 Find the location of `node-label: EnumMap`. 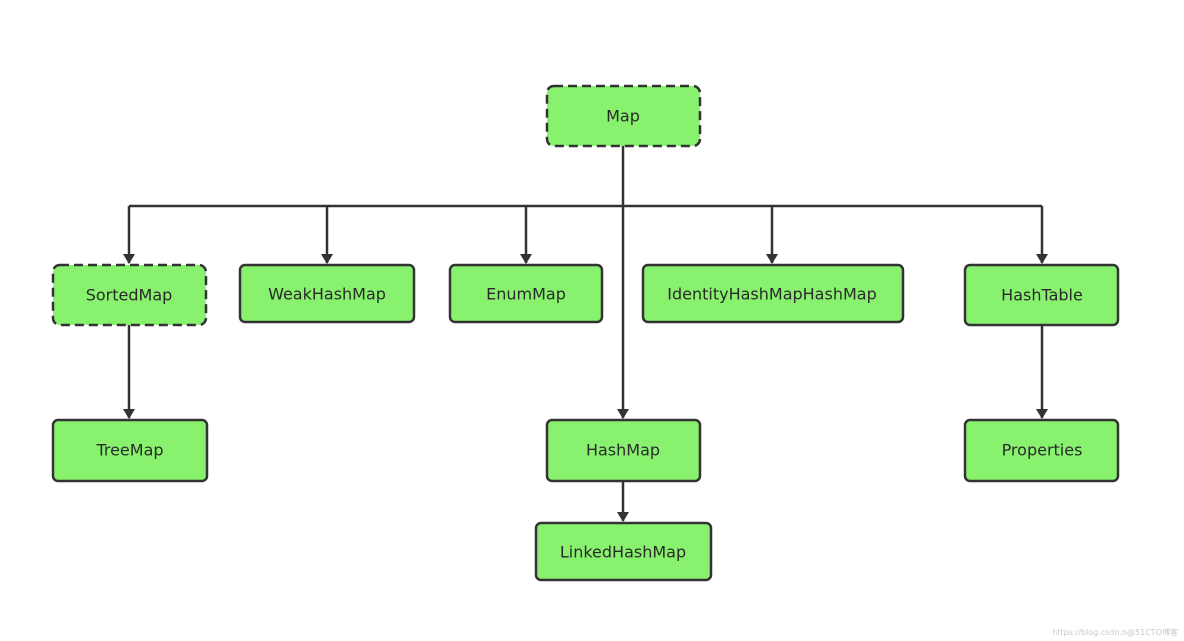

node-label: EnumMap is located at coordinates (526, 294).